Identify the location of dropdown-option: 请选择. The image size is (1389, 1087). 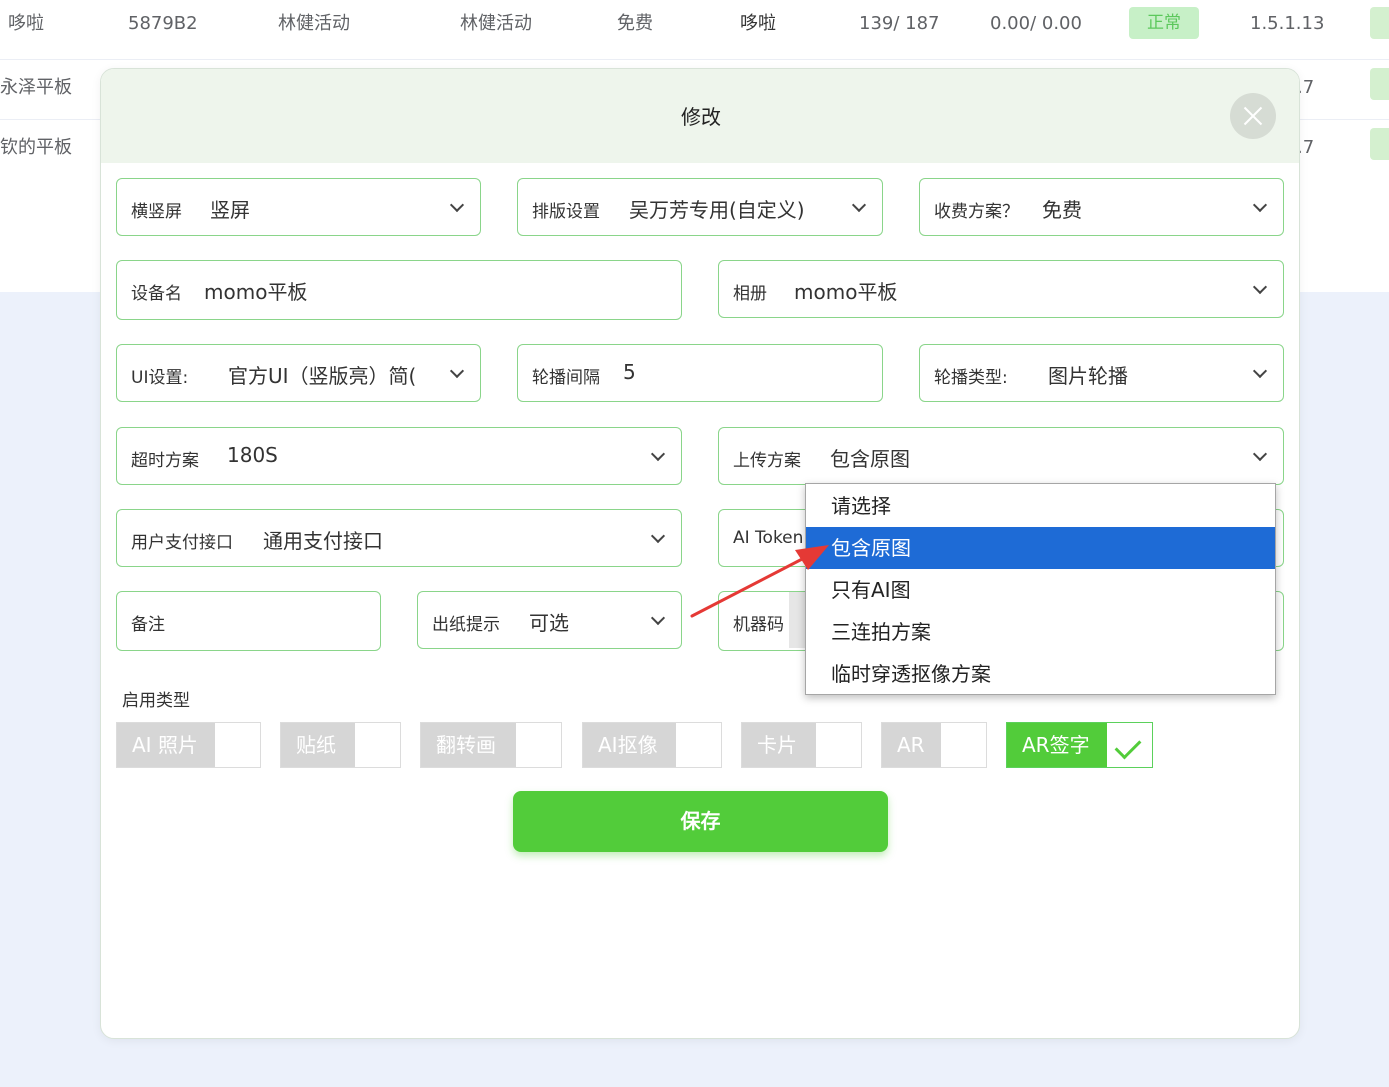
(1040, 506).